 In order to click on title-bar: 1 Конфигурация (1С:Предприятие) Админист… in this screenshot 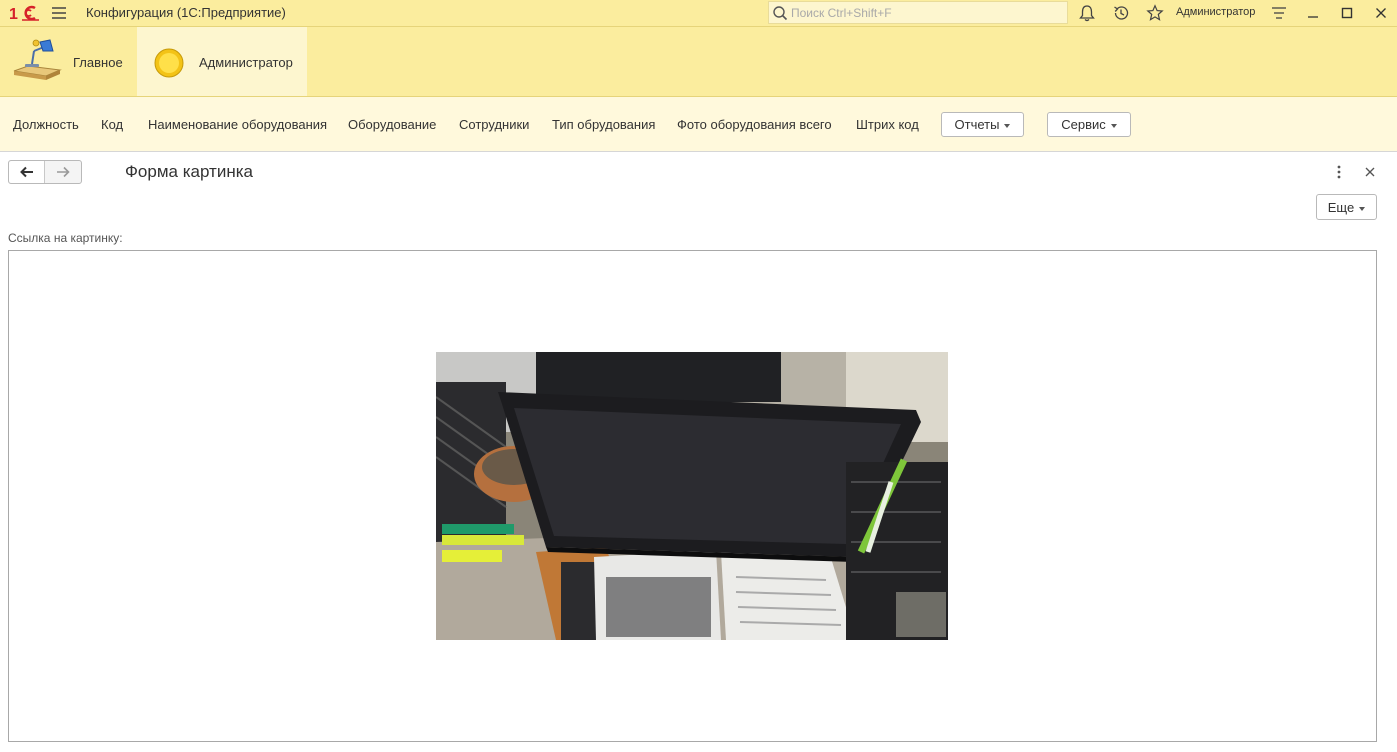, I will do `click(698, 13)`.